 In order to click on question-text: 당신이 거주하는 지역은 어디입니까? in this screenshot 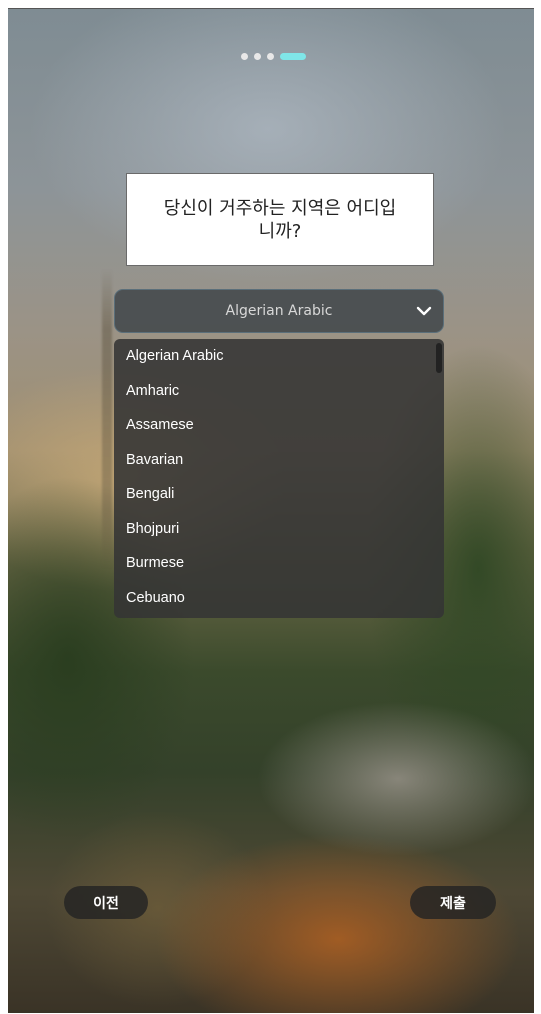, I will do `click(280, 219)`.